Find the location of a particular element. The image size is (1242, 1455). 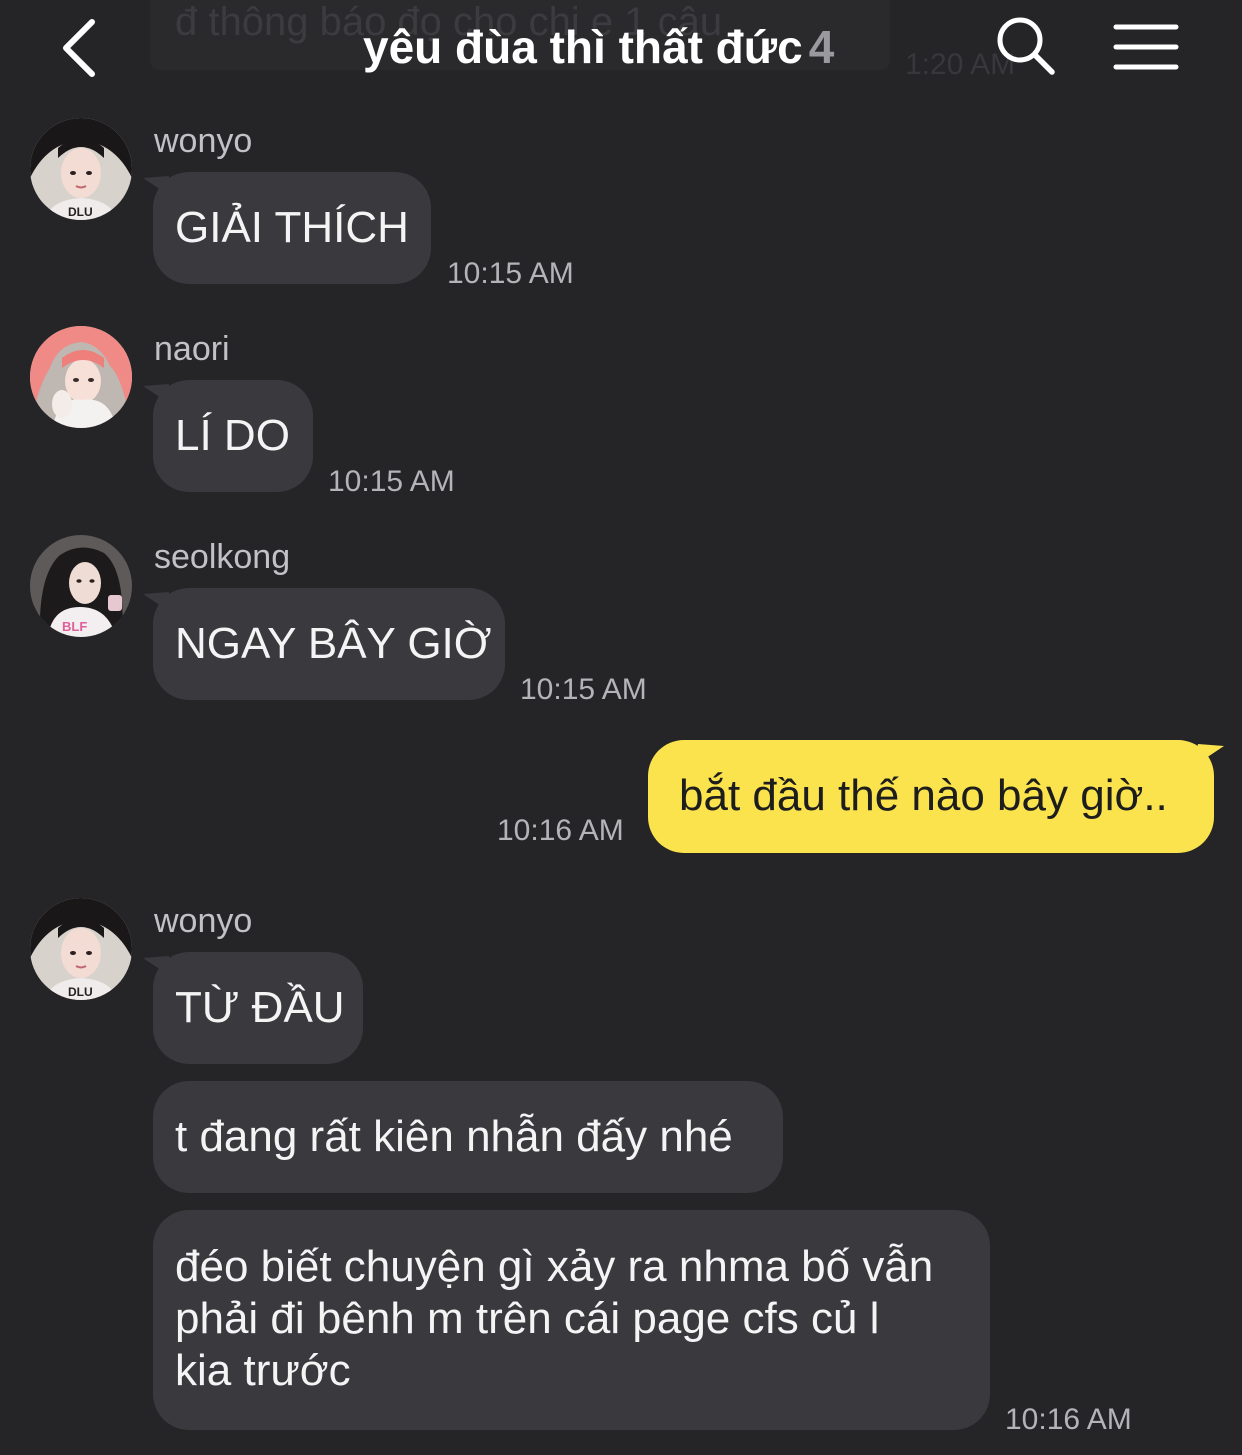

message-bubble: GIẢI THÍCH is located at coordinates (287, 228).